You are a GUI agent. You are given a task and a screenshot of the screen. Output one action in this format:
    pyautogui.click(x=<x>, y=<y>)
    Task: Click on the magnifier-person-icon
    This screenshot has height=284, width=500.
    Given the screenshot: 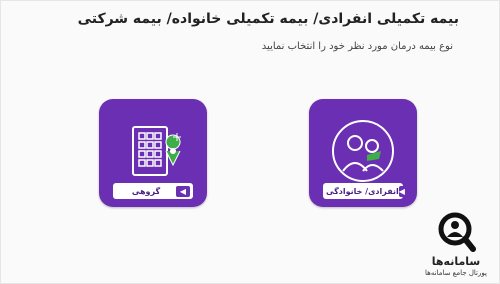 What is the action you would take?
    pyautogui.click(x=457, y=232)
    